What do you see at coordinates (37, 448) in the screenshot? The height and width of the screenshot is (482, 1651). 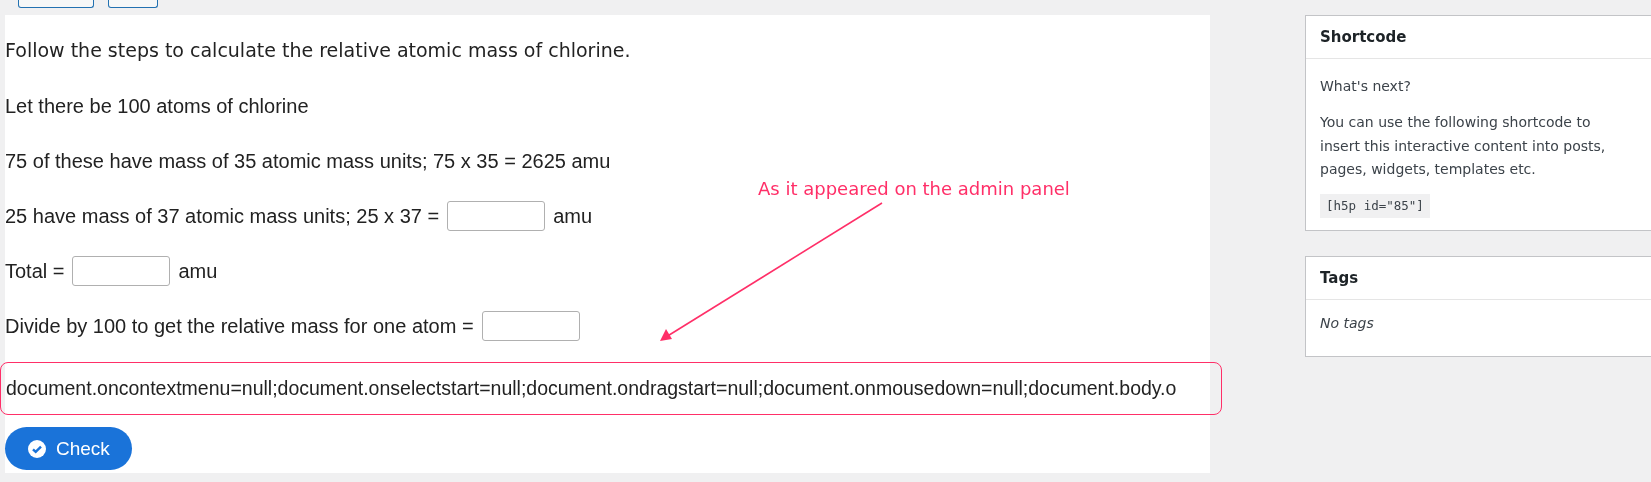 I see `check-circle-icon` at bounding box center [37, 448].